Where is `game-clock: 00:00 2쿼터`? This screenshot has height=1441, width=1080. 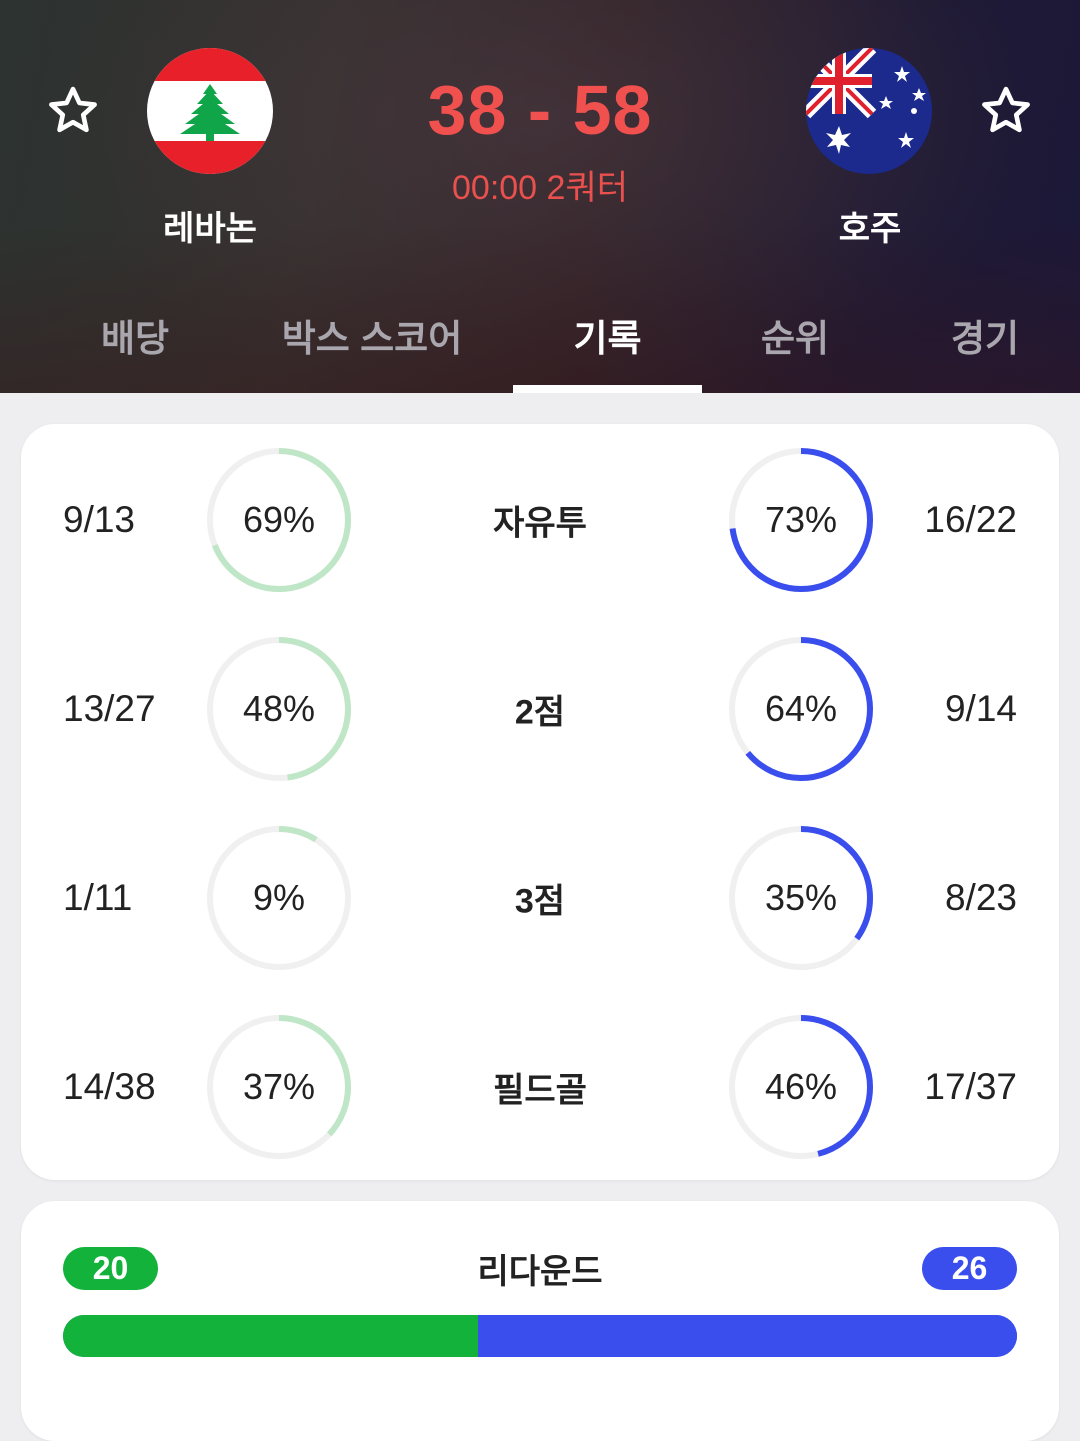 game-clock: 00:00 2쿼터 is located at coordinates (540, 188).